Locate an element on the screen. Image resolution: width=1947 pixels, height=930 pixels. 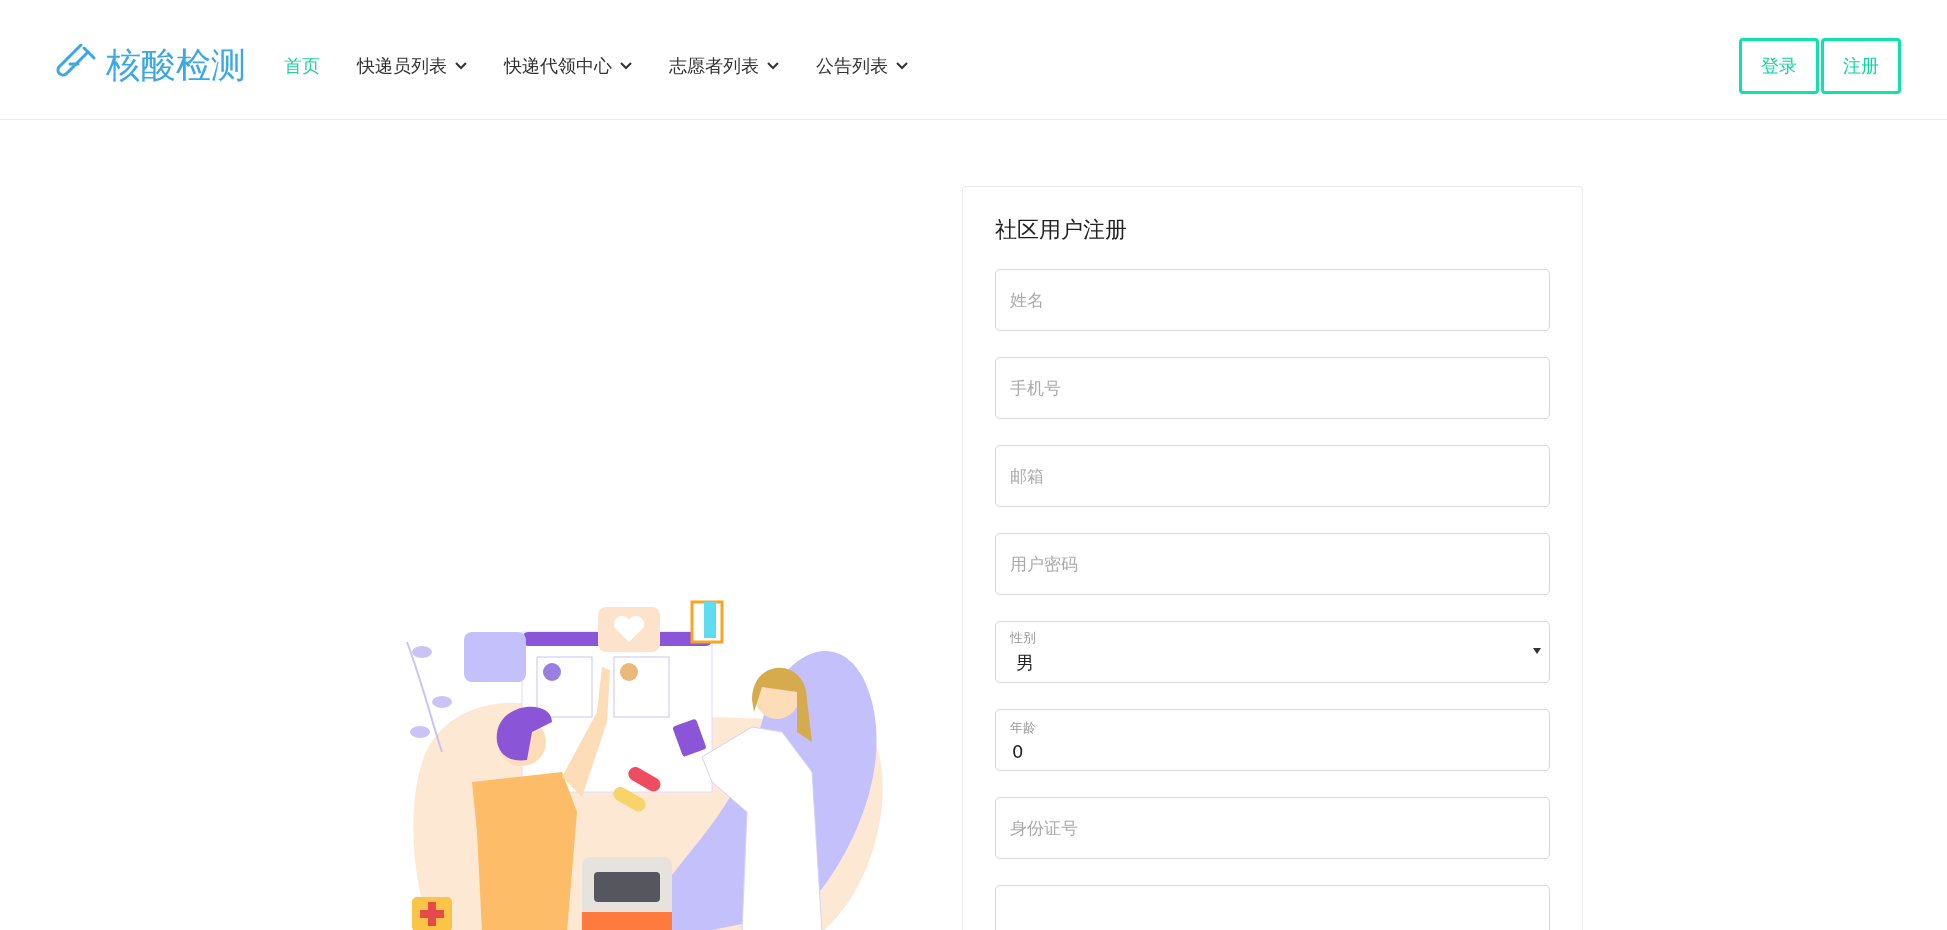
field-label: 性别 is located at coordinates (1023, 638).